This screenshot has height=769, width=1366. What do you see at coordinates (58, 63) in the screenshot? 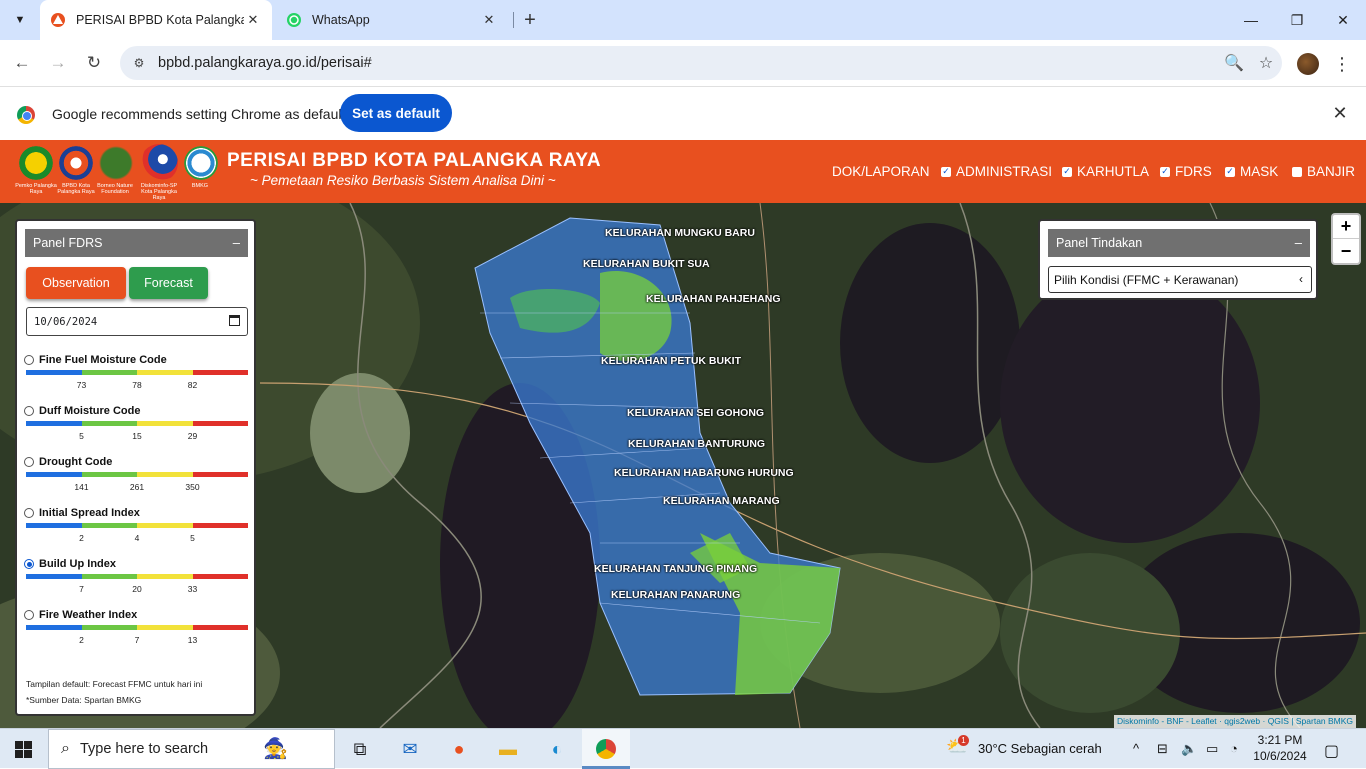
I see `forward-icon: →` at bounding box center [58, 63].